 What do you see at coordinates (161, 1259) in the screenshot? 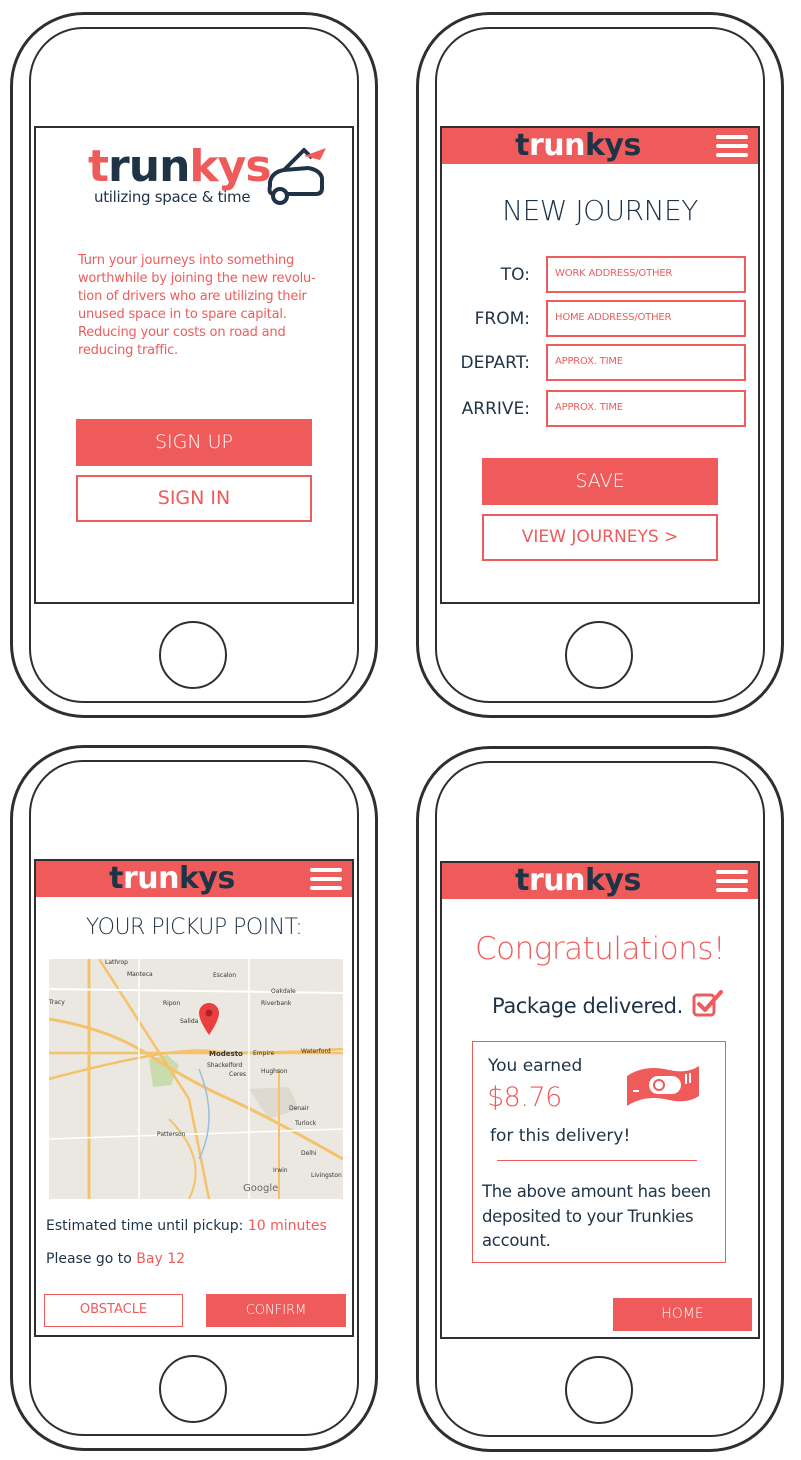
I see `bay-value: Bay 12` at bounding box center [161, 1259].